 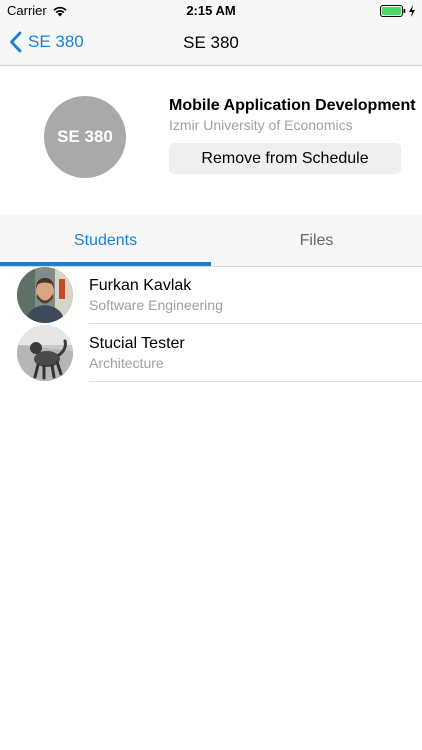 I want to click on status-time: 2:15 AM, so click(x=211, y=10).